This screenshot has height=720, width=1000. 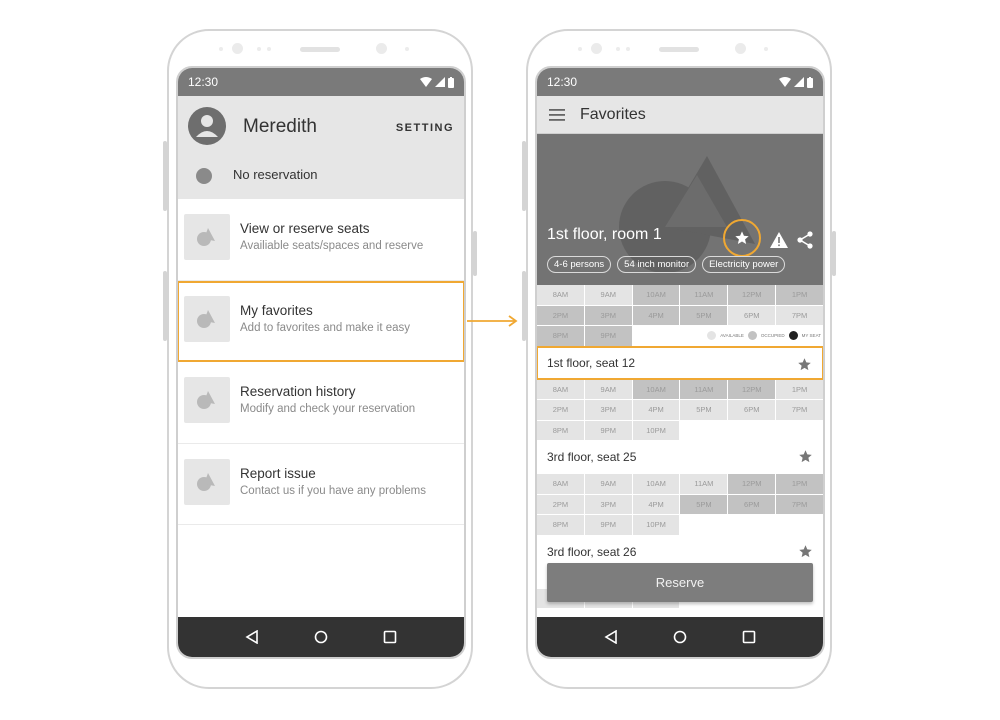 I want to click on favorite-item: 3rd floor, seat 25, so click(x=680, y=457).